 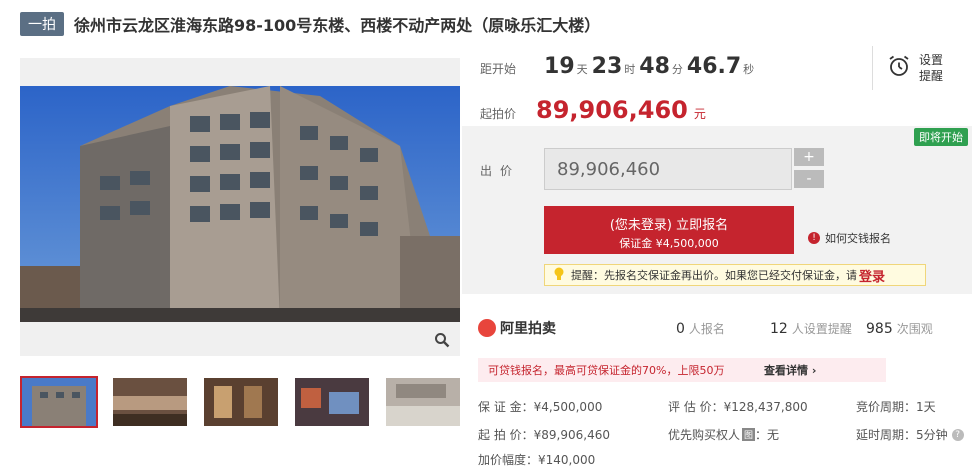 What do you see at coordinates (724, 435) in the screenshot?
I see `priority-info: 优先购买权人 图 ：无` at bounding box center [724, 435].